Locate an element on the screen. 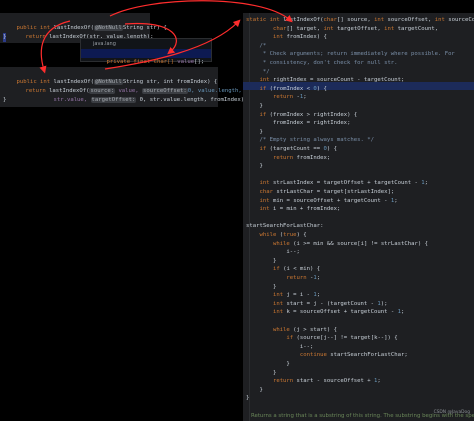 This screenshot has width=474, height=421. code-line: if (fromIndex < 0) { is located at coordinates (293, 88).